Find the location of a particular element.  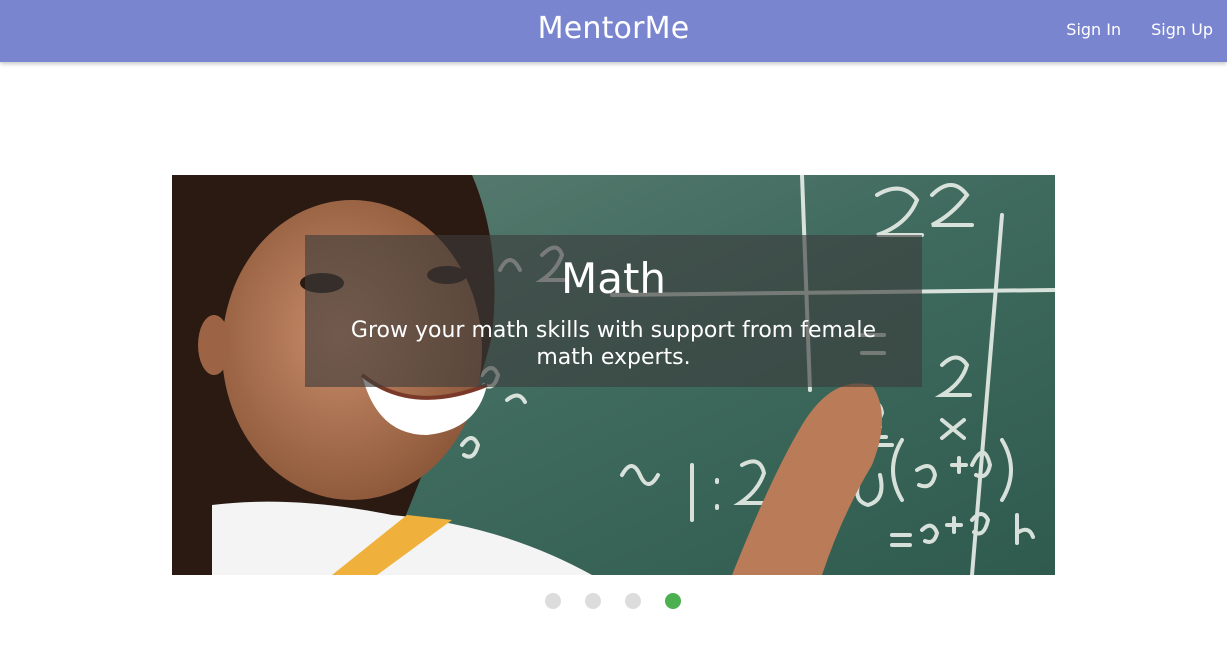

carousel-indicators is located at coordinates (613, 601).